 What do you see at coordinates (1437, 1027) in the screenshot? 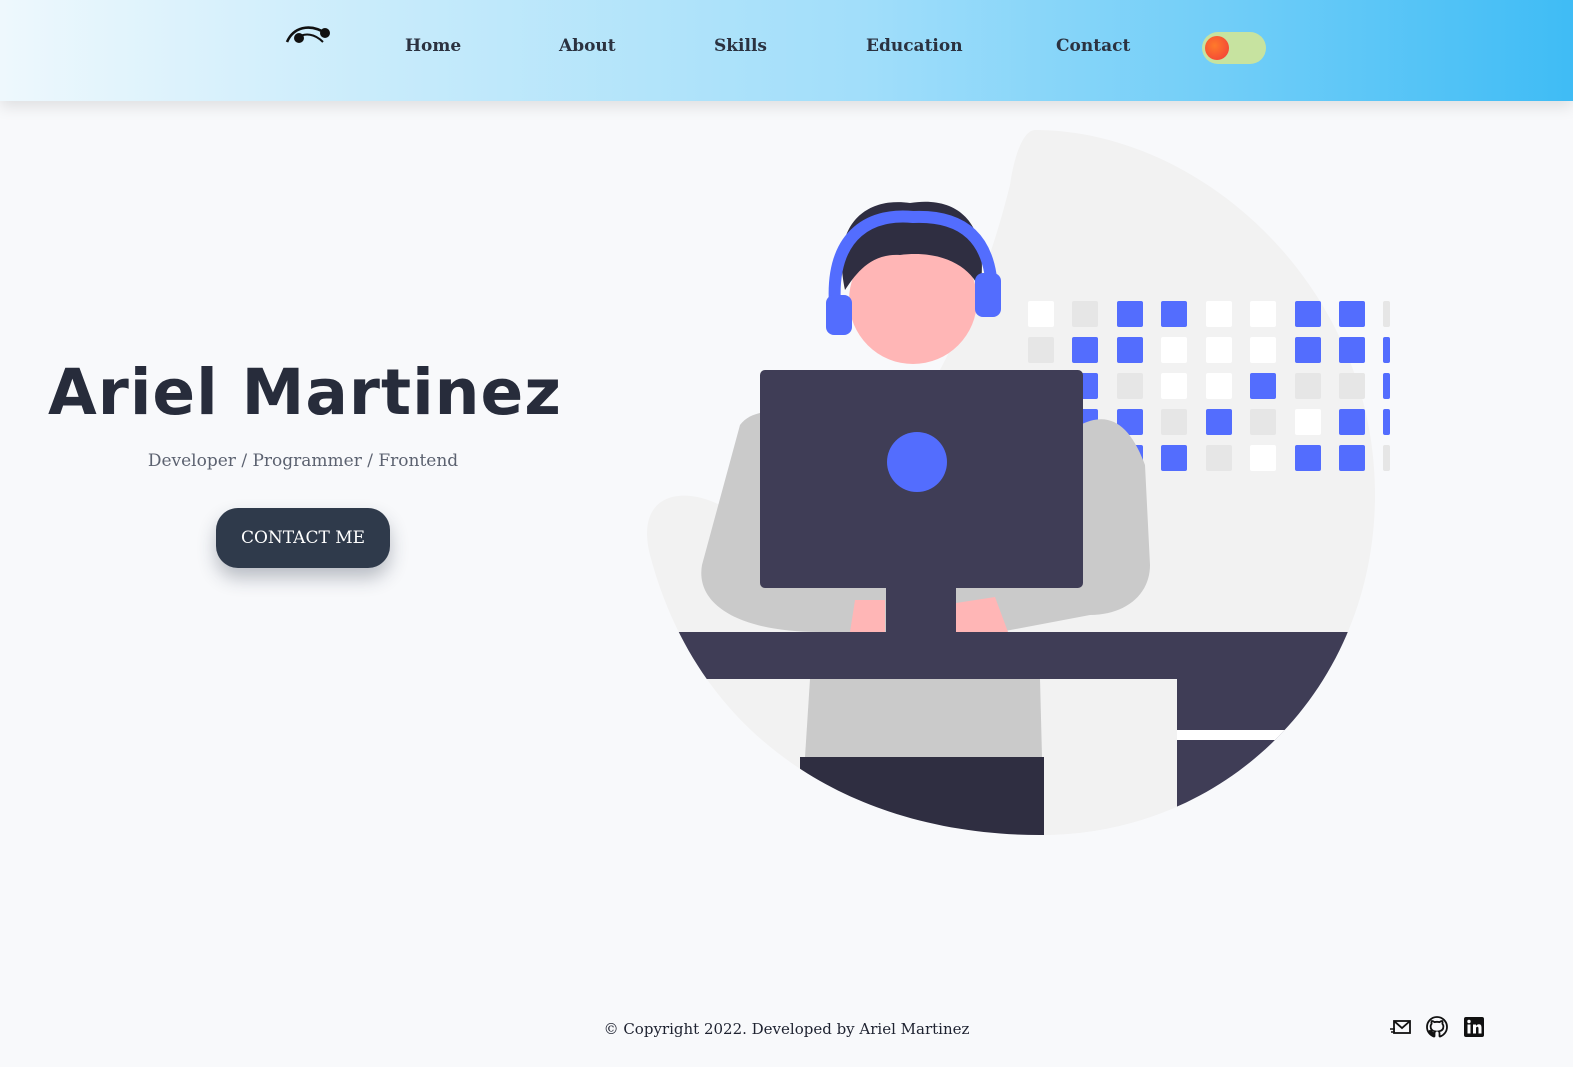
I see `github-icon` at bounding box center [1437, 1027].